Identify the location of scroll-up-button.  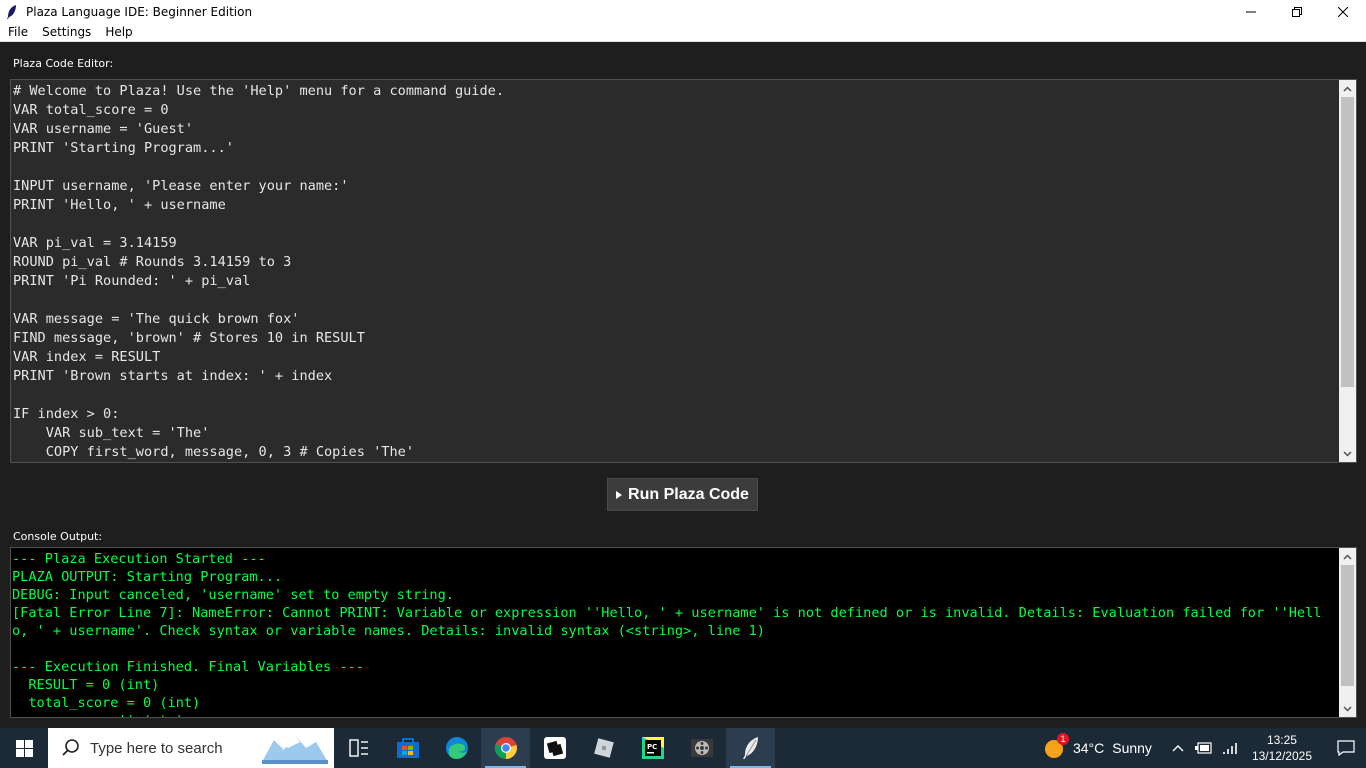
(1347, 88).